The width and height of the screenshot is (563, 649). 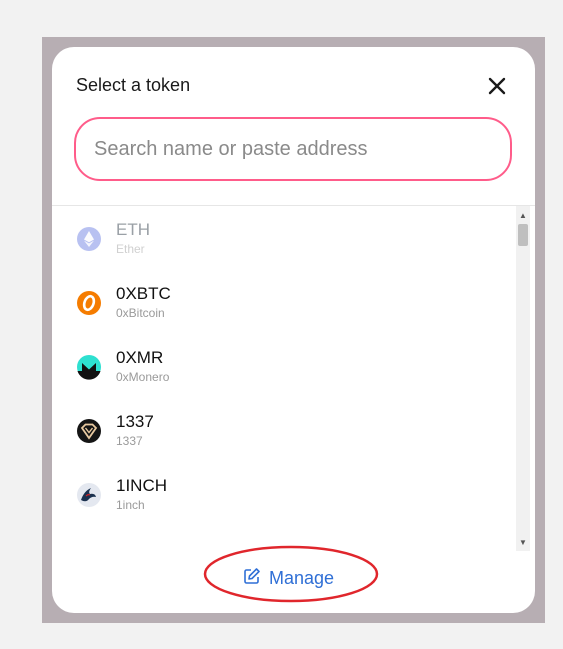 I want to click on scroll-up-arrow-icon: ▲, so click(x=523, y=215).